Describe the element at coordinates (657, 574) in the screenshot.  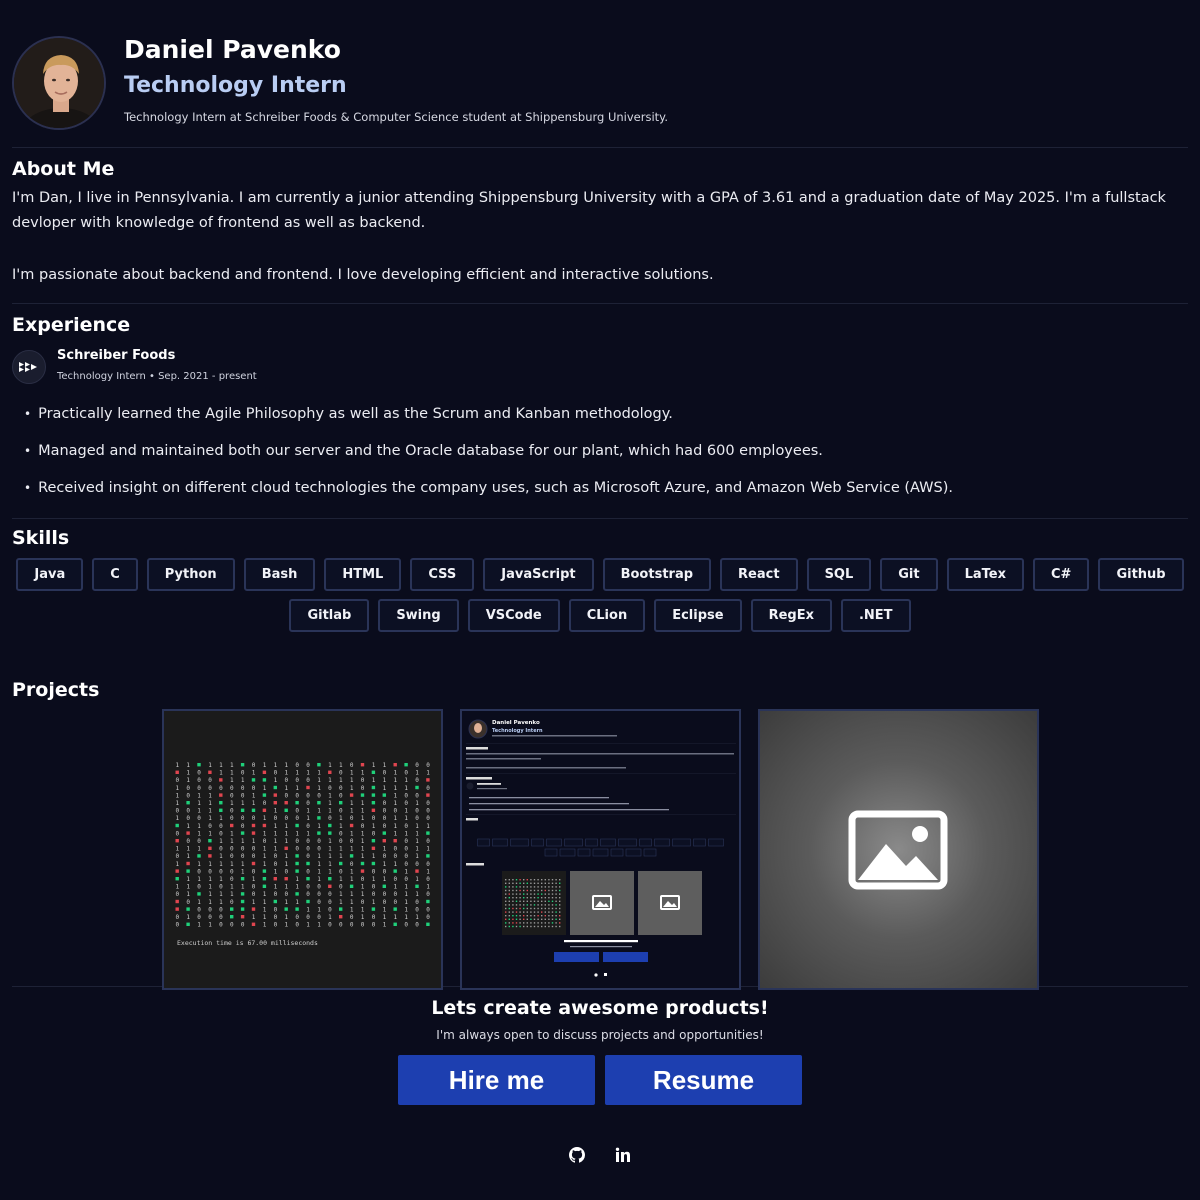
I see `skill-chip: Bootstrap` at that location.